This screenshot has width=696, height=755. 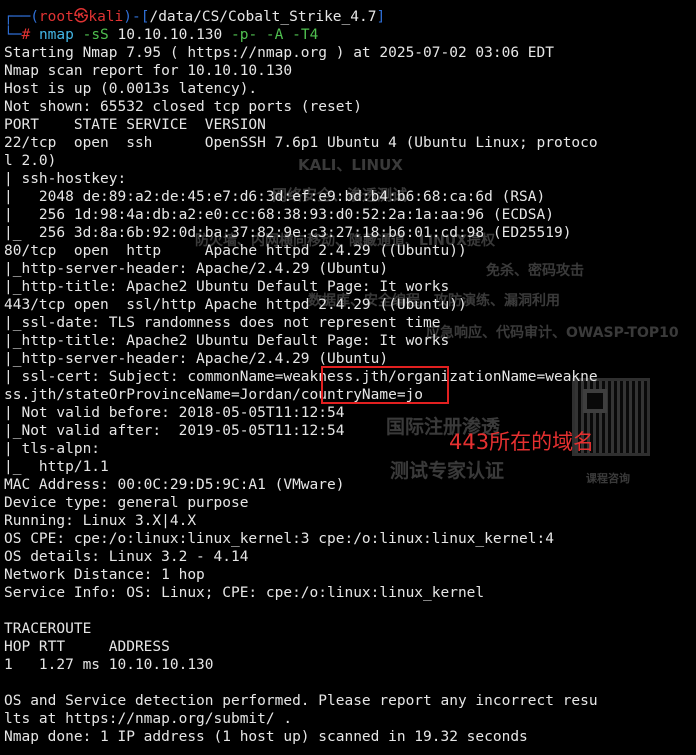 What do you see at coordinates (349, 35) in the screenshot?
I see `command-line: └─# nmap -sS 10.10.10.130 -p- -A -T4` at bounding box center [349, 35].